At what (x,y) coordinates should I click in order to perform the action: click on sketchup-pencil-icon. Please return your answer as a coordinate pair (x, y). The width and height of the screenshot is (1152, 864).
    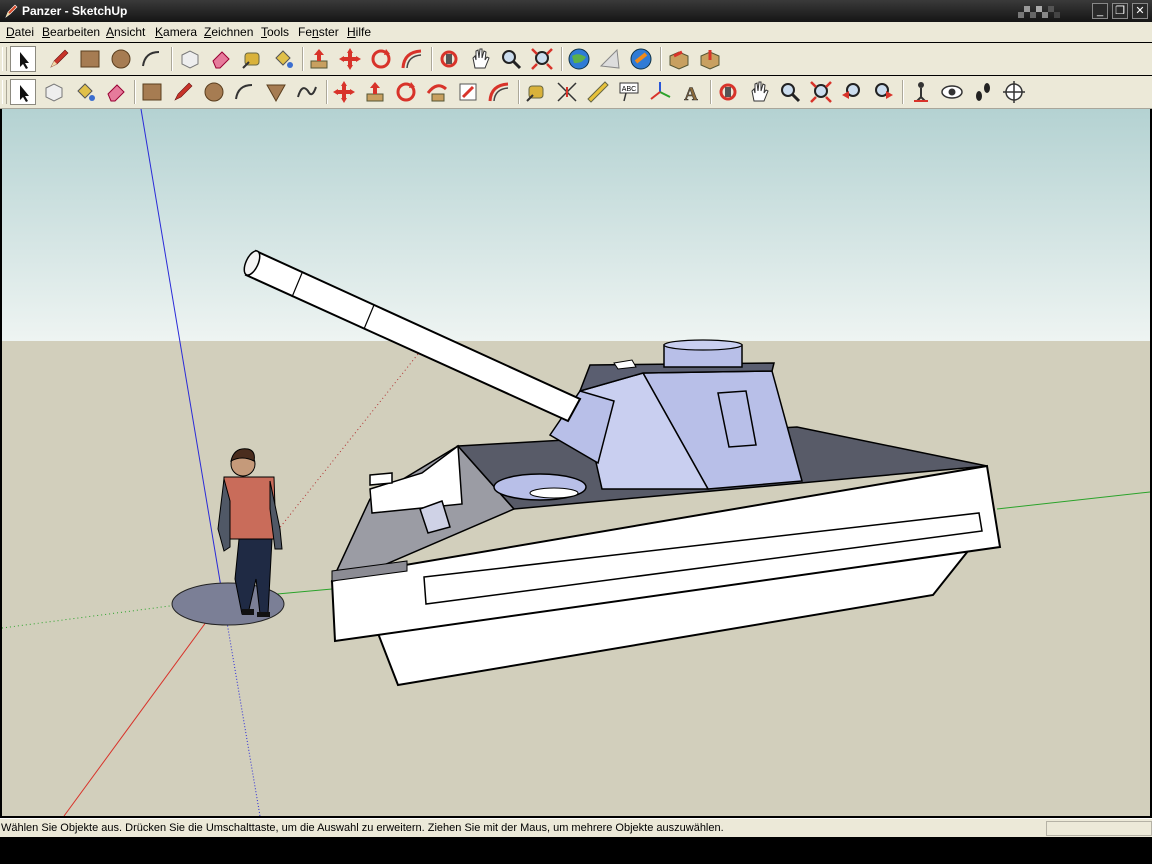
    Looking at the image, I should click on (11, 11).